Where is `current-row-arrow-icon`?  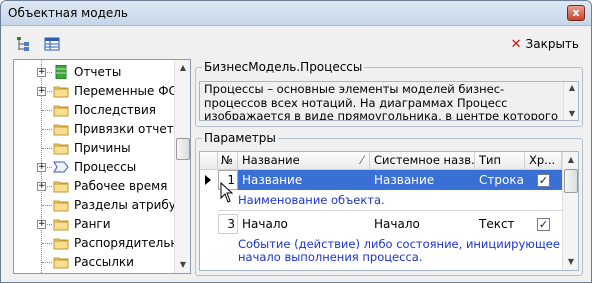 current-row-arrow-icon is located at coordinates (208, 180).